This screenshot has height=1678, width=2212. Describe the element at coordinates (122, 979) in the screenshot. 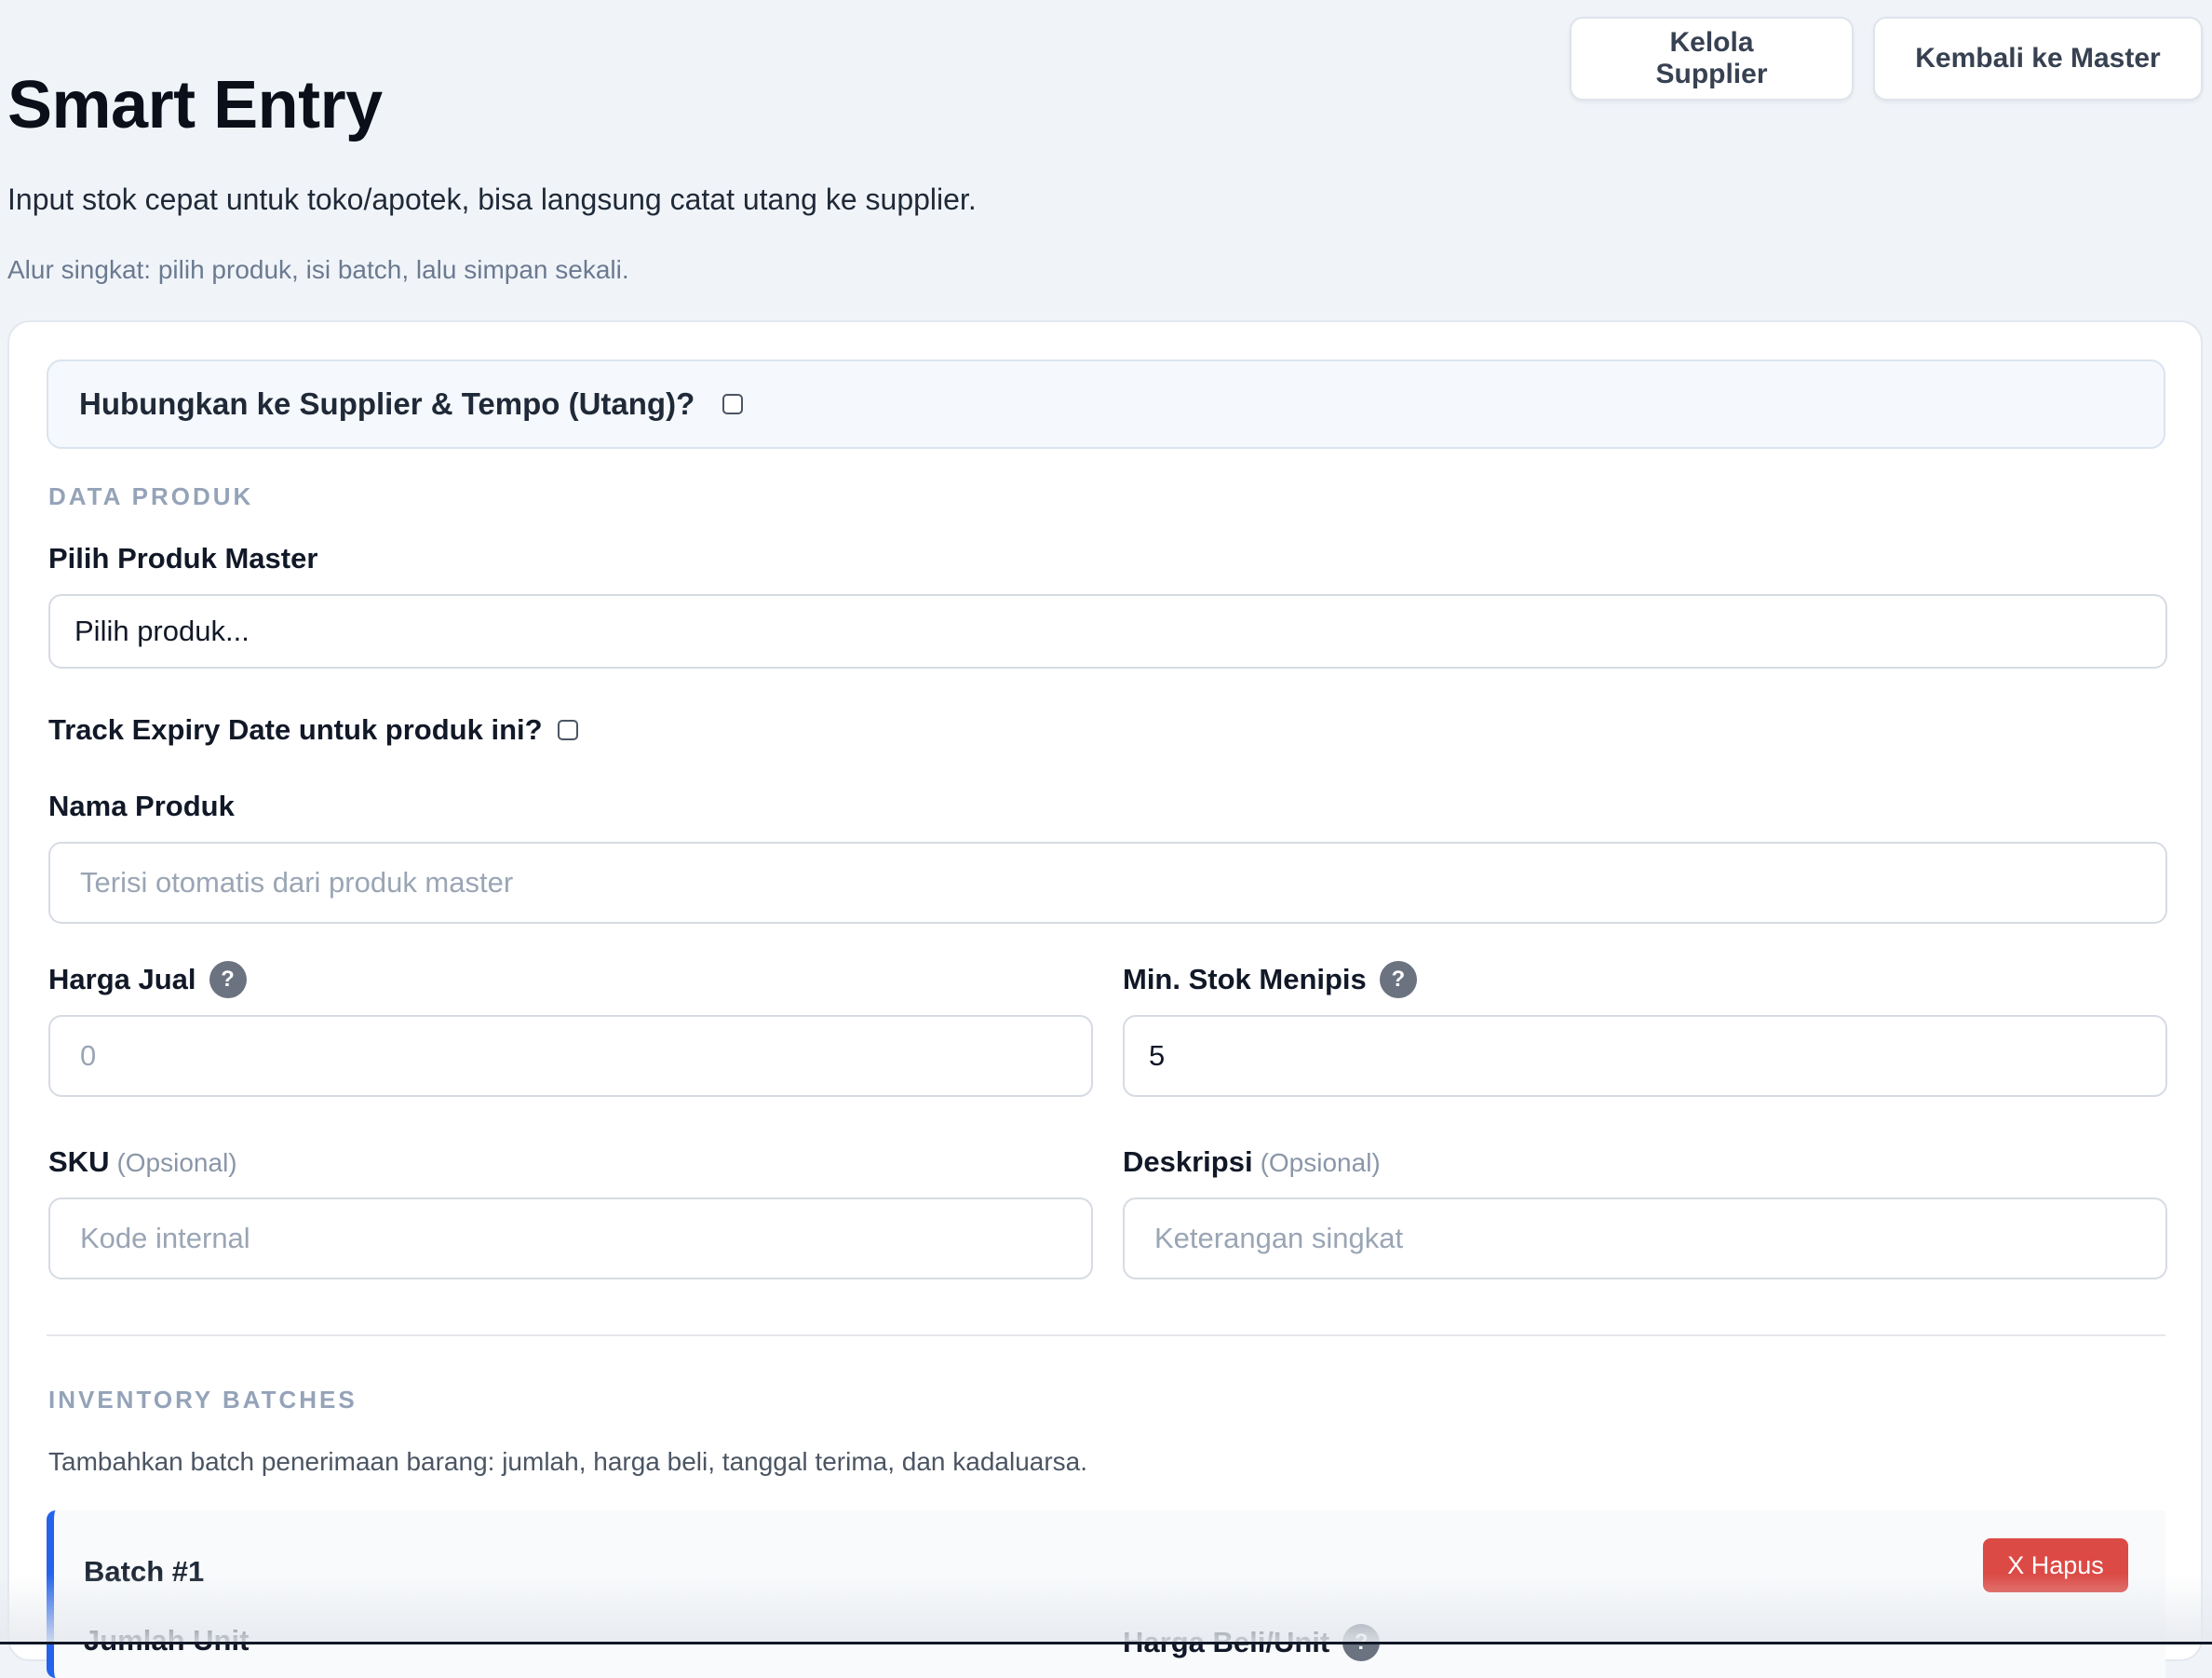

I see `sell-price-label: Harga Jual` at that location.